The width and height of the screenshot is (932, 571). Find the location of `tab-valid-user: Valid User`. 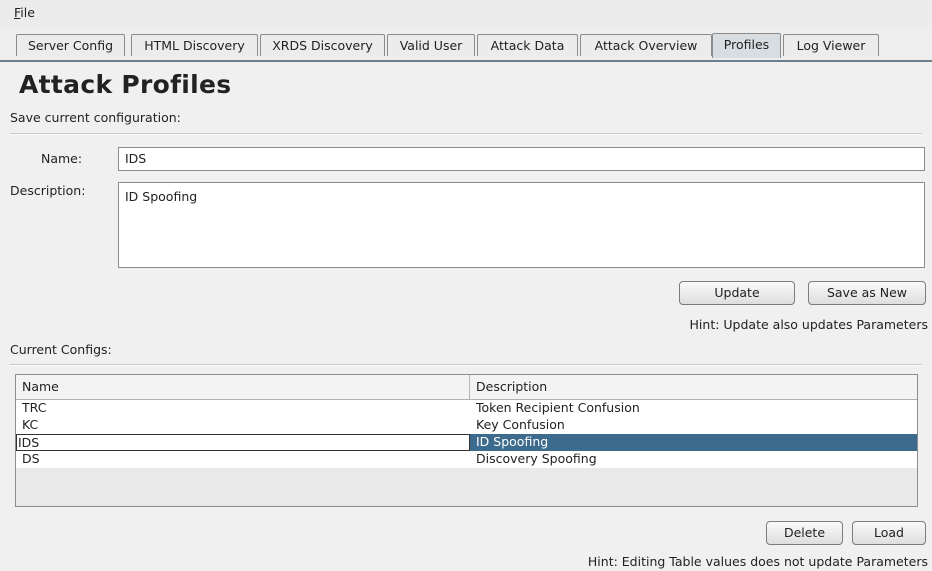

tab-valid-user: Valid User is located at coordinates (431, 45).